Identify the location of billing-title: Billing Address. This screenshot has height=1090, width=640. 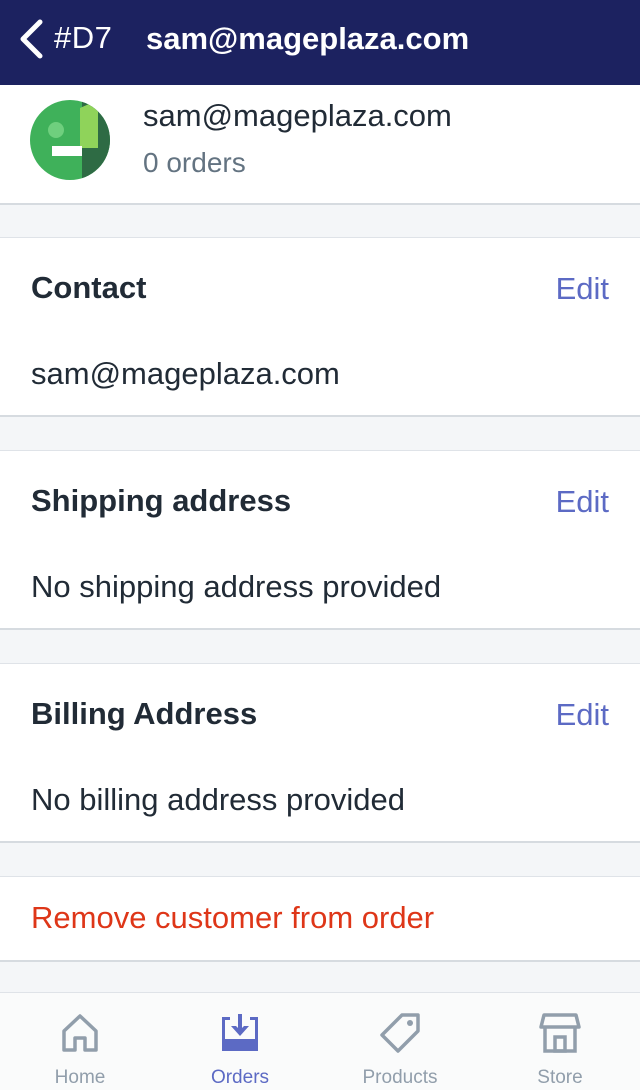
(144, 713).